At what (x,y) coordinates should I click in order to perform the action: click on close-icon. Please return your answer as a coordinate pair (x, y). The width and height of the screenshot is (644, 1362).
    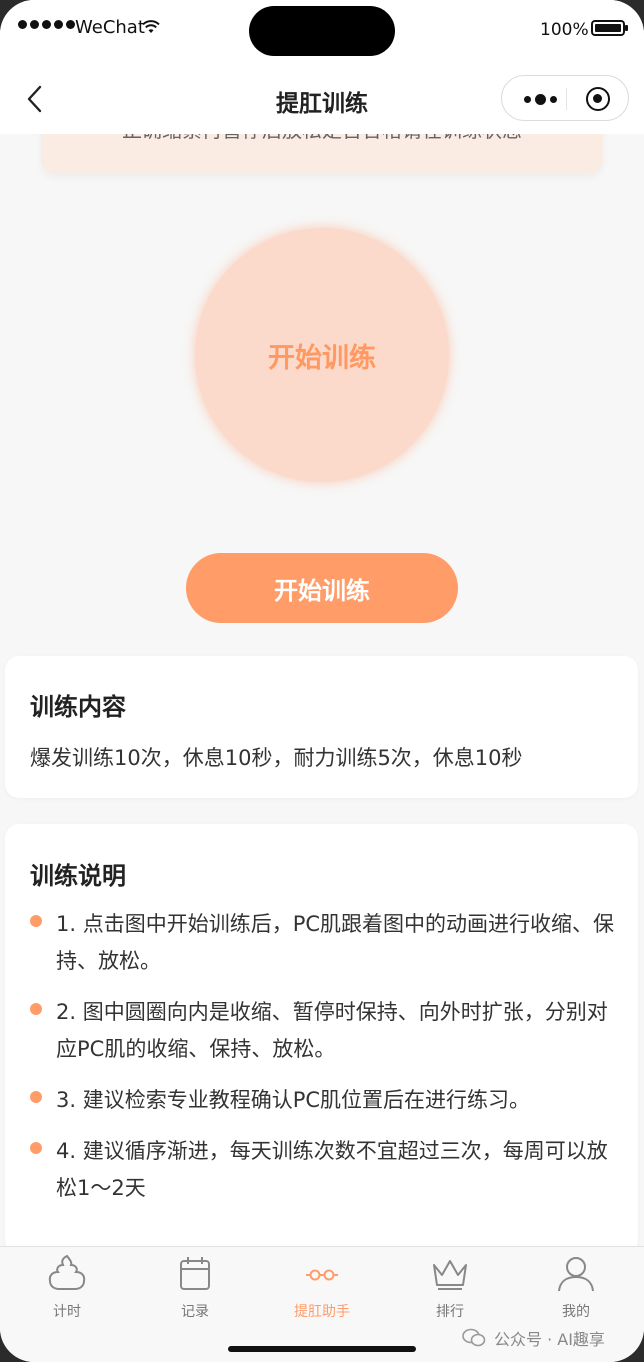
    Looking at the image, I should click on (598, 99).